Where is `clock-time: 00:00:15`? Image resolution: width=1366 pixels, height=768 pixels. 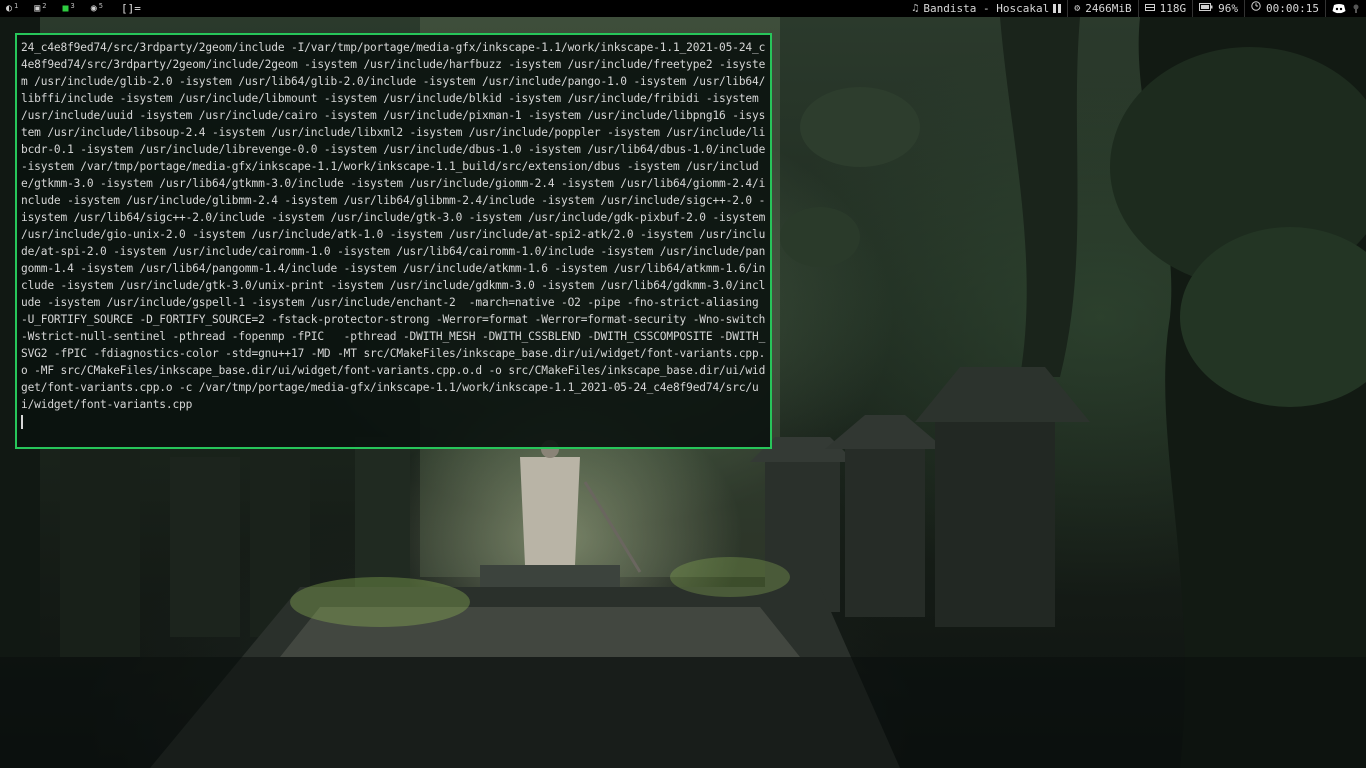
clock-time: 00:00:15 is located at coordinates (1292, 8).